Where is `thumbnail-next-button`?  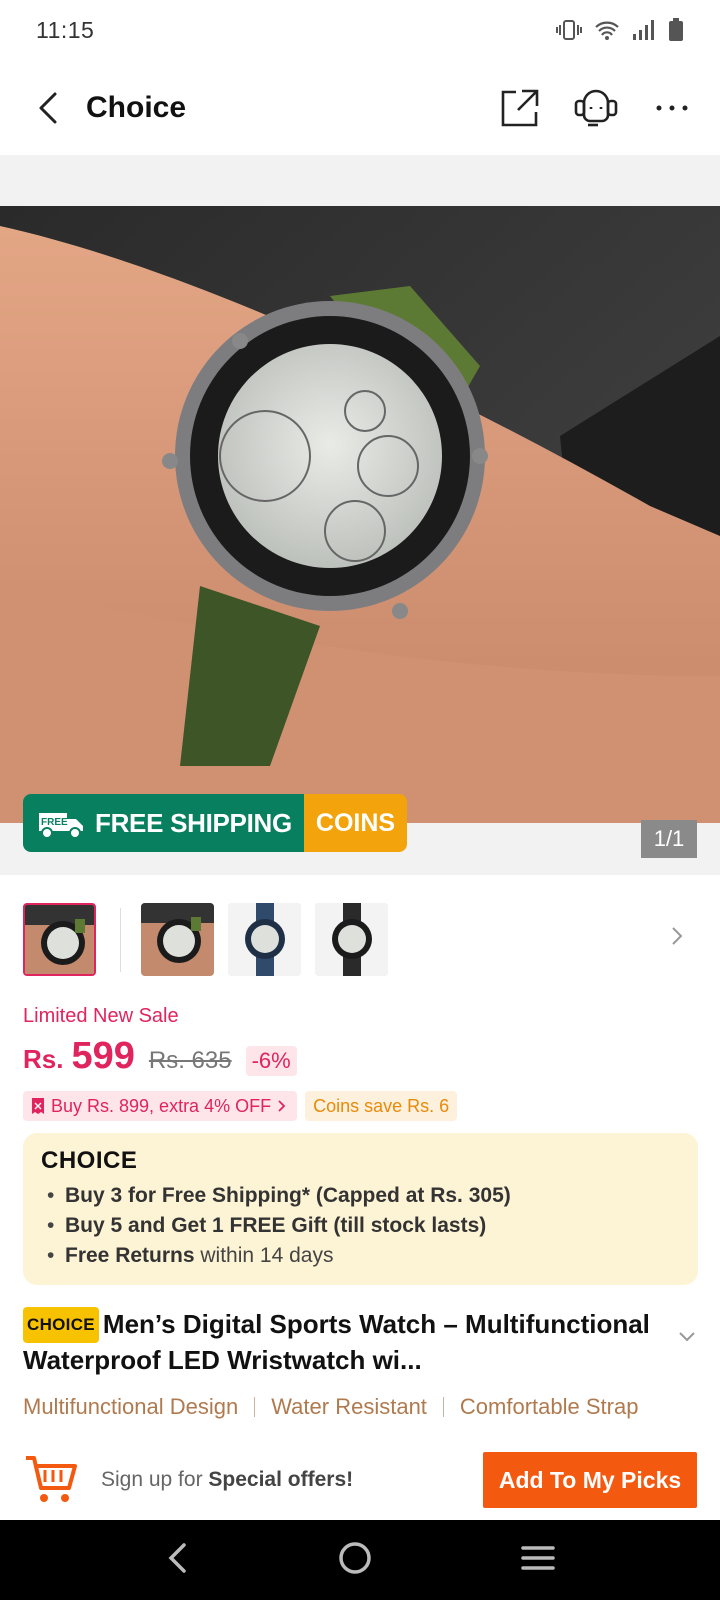 thumbnail-next-button is located at coordinates (677, 938).